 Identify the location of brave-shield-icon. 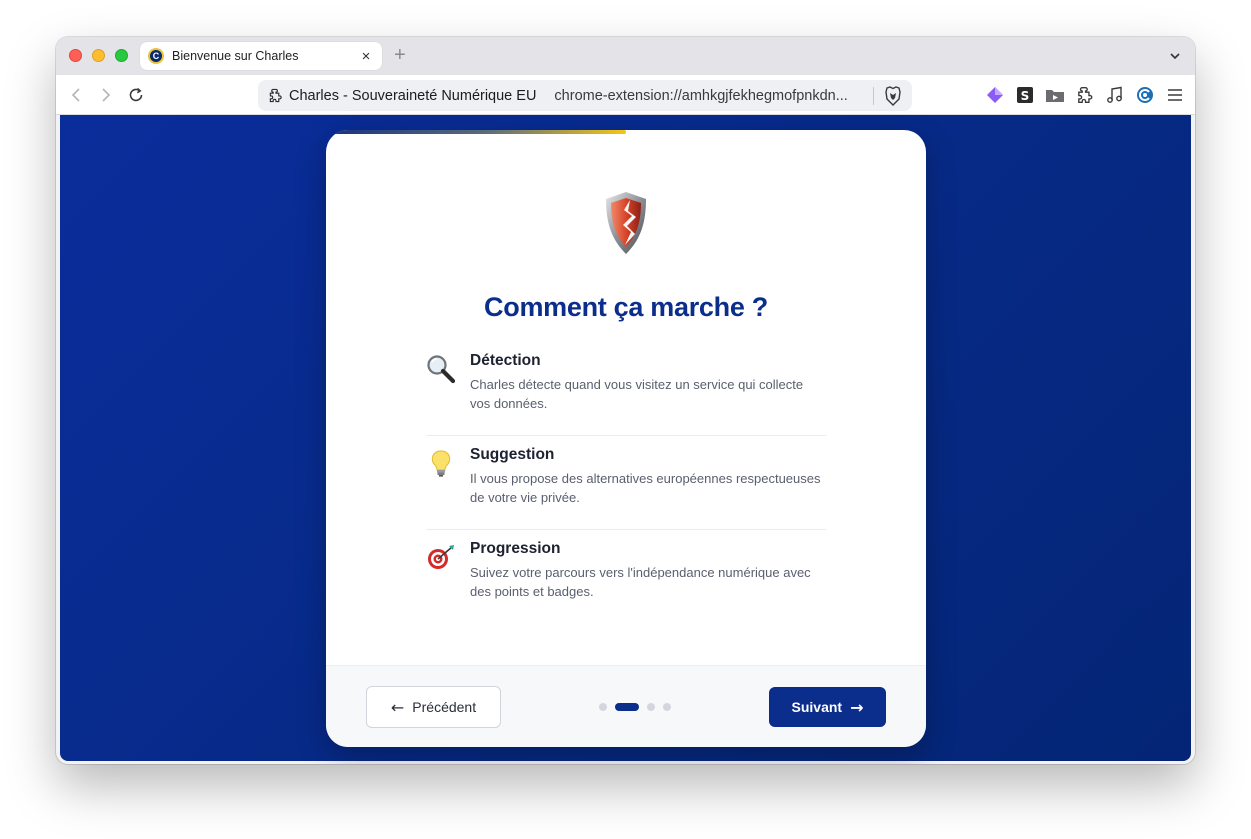
(893, 95).